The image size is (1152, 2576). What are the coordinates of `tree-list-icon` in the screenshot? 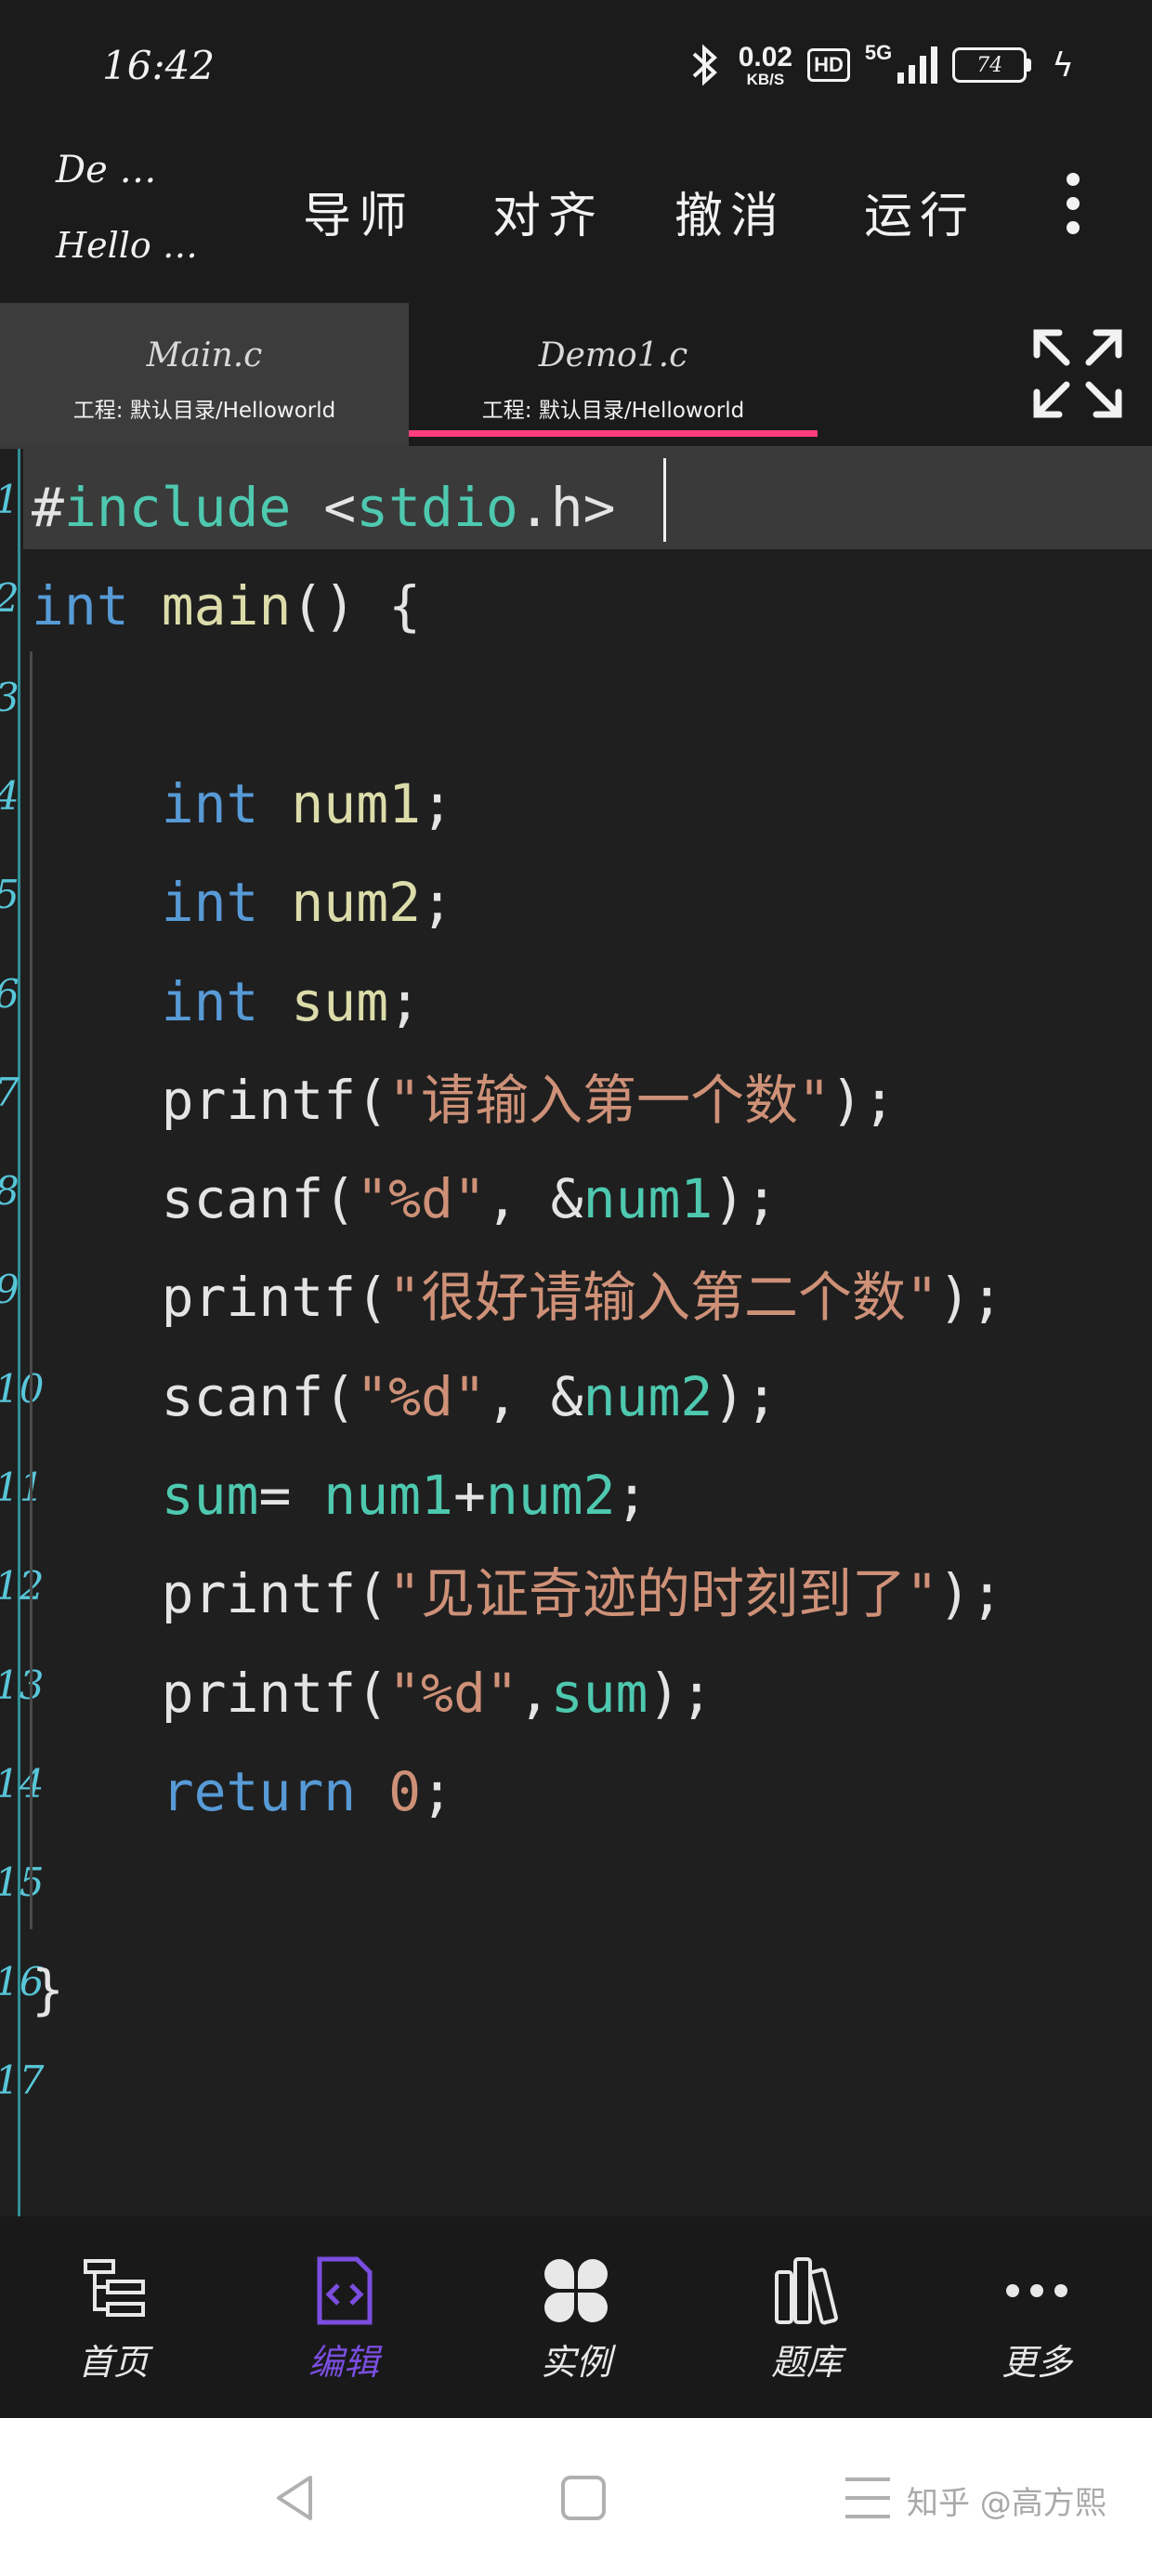 It's located at (114, 2288).